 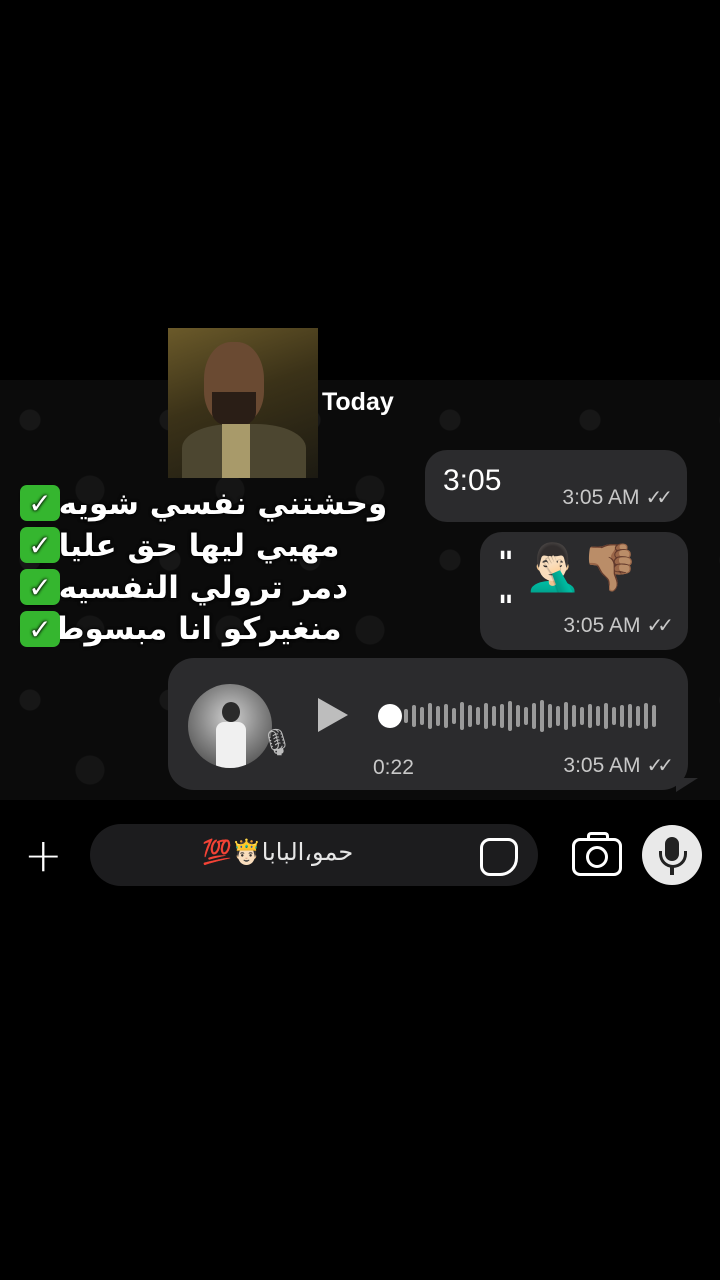 I want to click on voice-message-bubble: 🎙 0:22 3:05 AM ✓✓, so click(x=428, y=724).